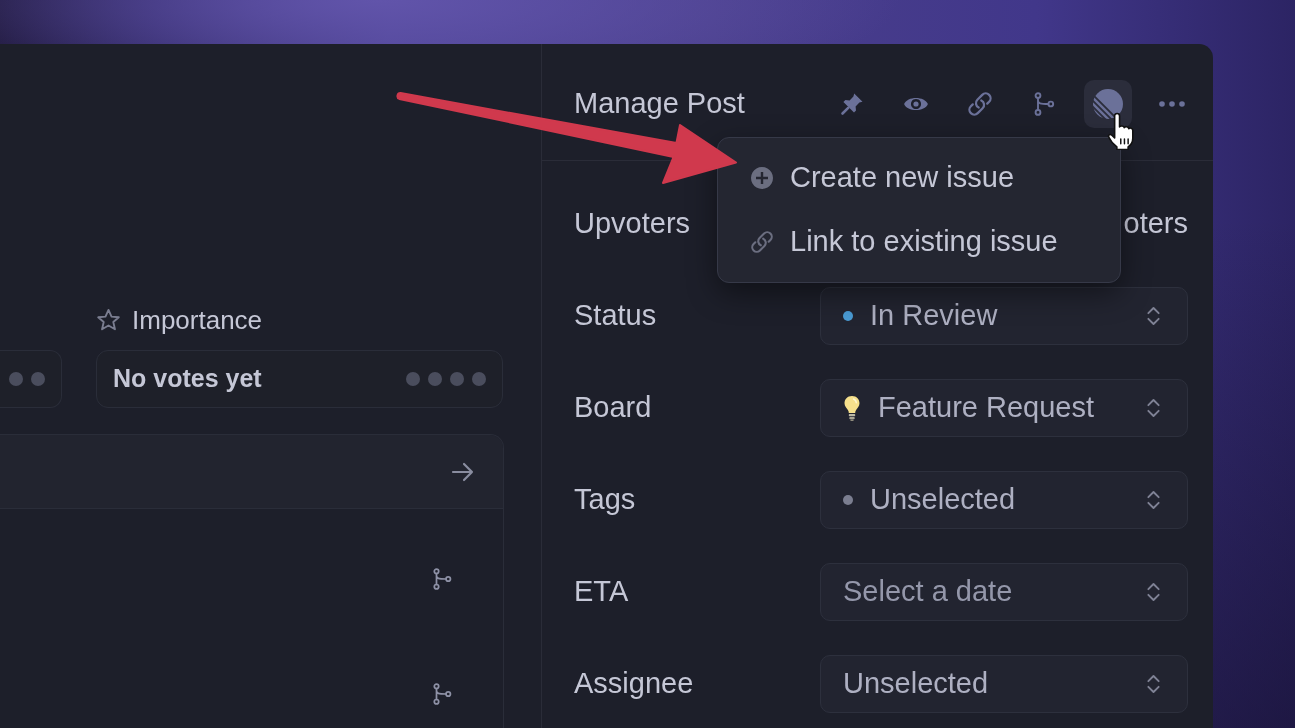 This screenshot has height=728, width=1295. I want to click on pin-icon, so click(852, 104).